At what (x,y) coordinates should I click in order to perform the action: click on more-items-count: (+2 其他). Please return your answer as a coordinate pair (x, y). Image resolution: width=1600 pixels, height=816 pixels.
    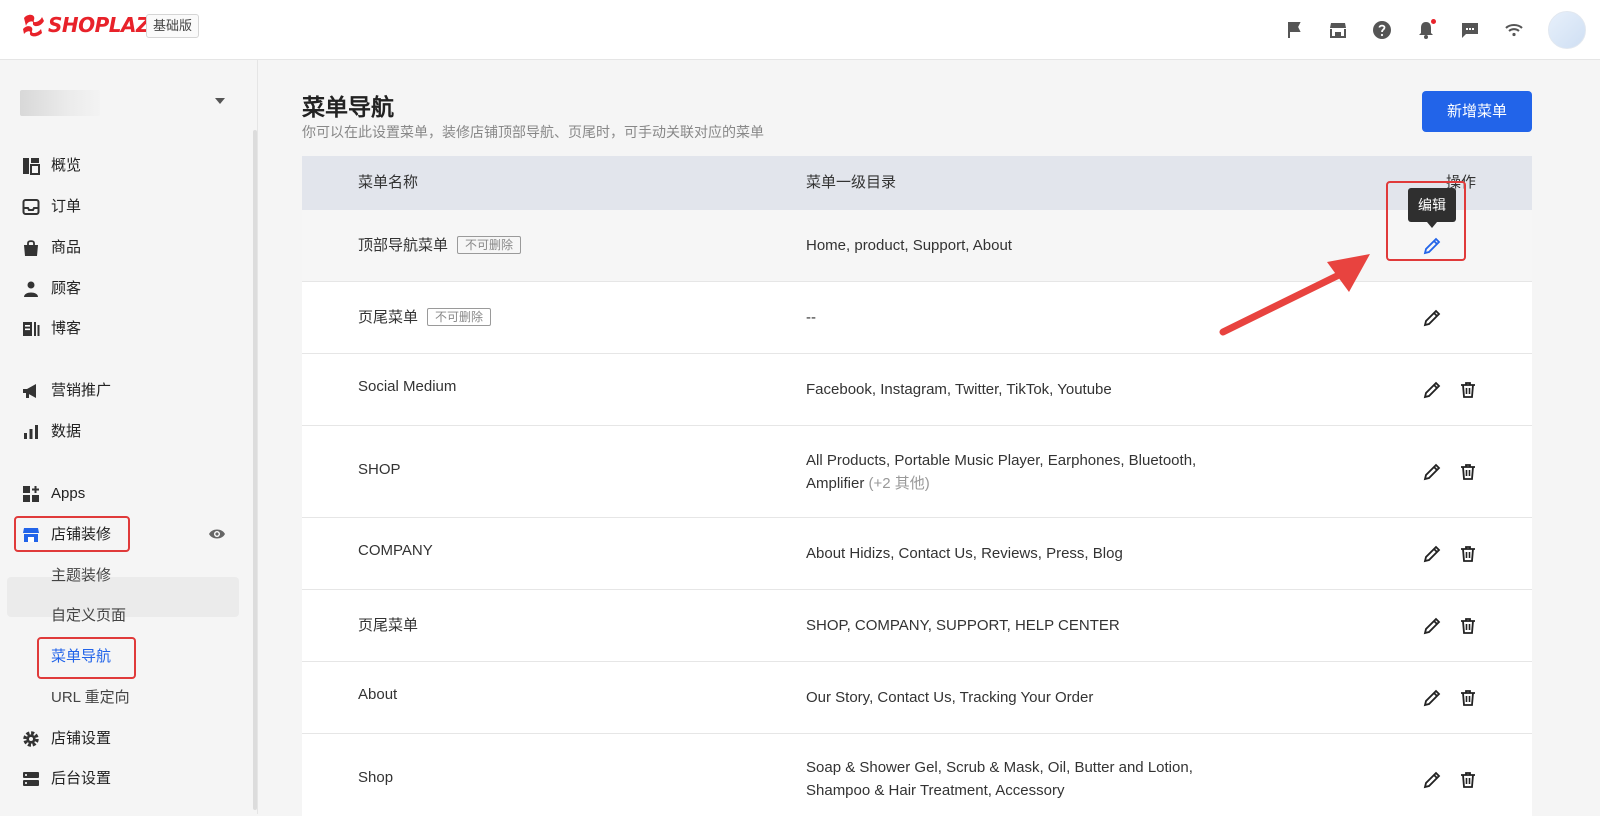
    Looking at the image, I should click on (899, 483).